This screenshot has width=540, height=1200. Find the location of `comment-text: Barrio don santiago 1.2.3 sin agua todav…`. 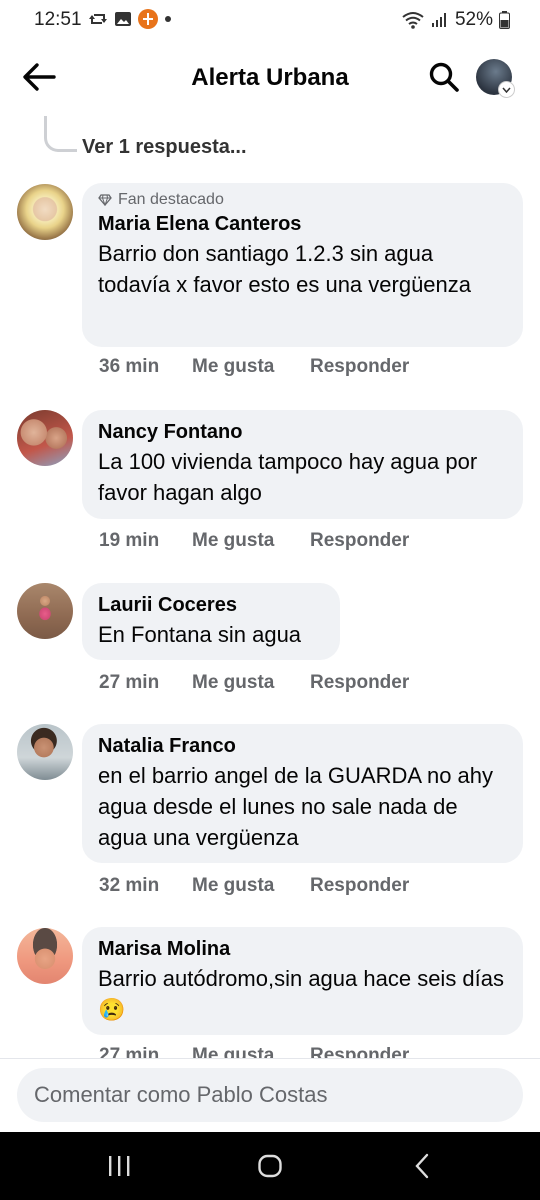

comment-text: Barrio don santiago 1.2.3 sin agua todav… is located at coordinates (285, 269).